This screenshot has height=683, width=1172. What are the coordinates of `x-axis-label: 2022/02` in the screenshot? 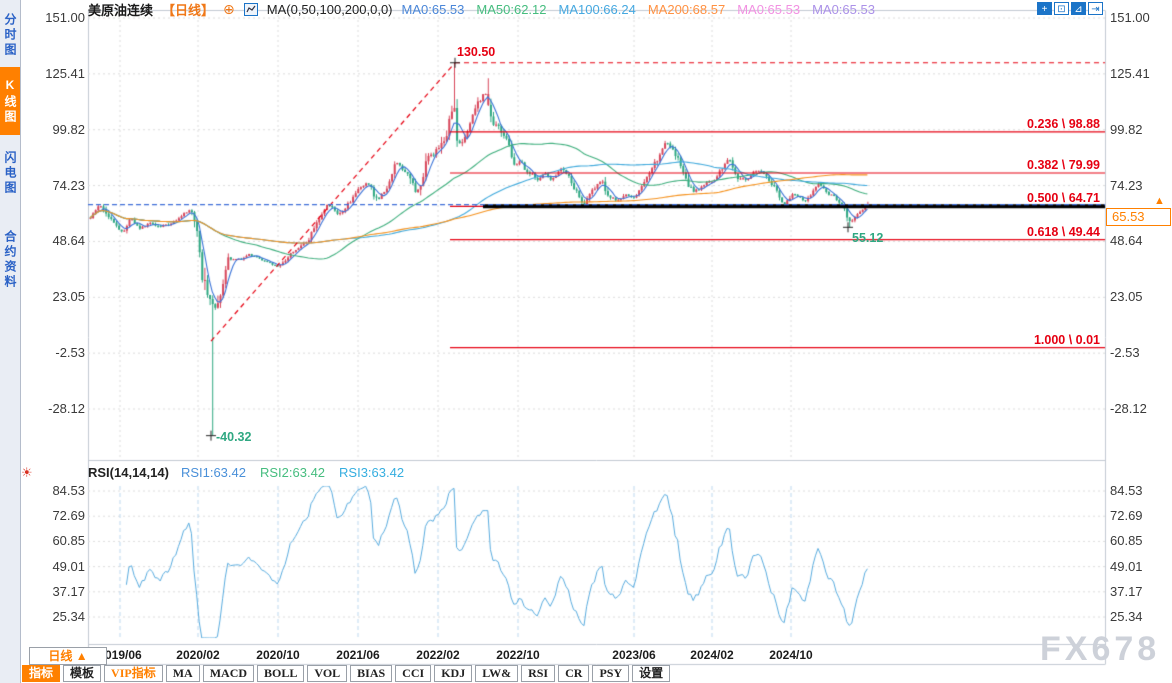 It's located at (438, 655).